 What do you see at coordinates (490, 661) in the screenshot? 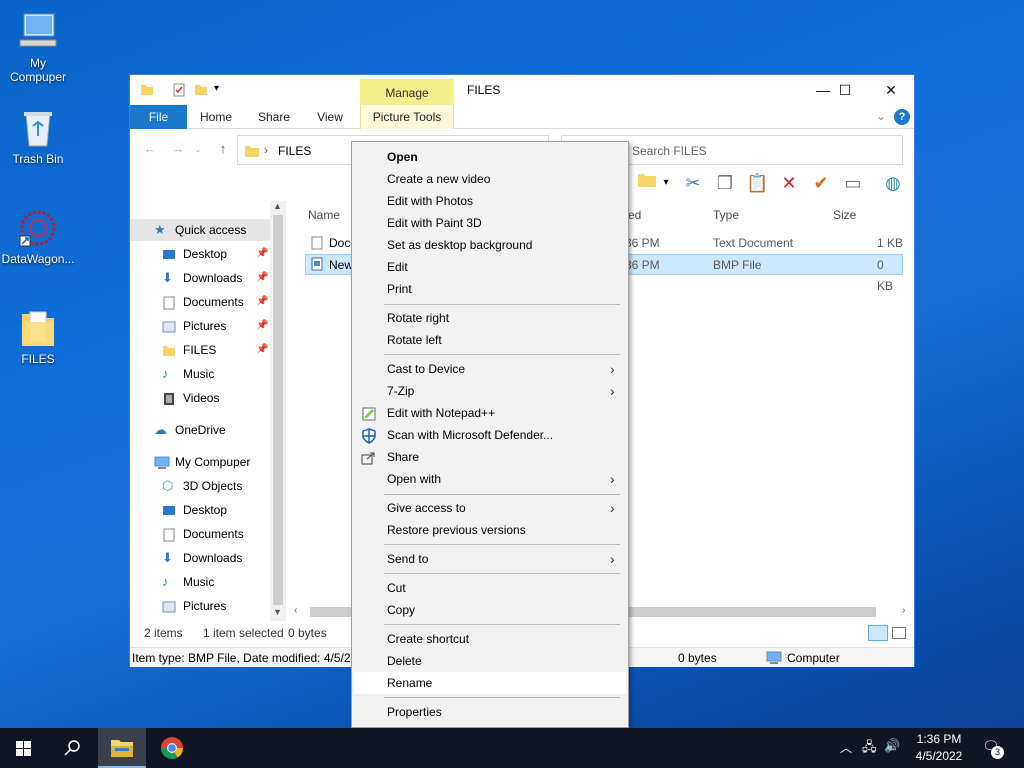
I see `menu-item-delete: Delete` at bounding box center [490, 661].